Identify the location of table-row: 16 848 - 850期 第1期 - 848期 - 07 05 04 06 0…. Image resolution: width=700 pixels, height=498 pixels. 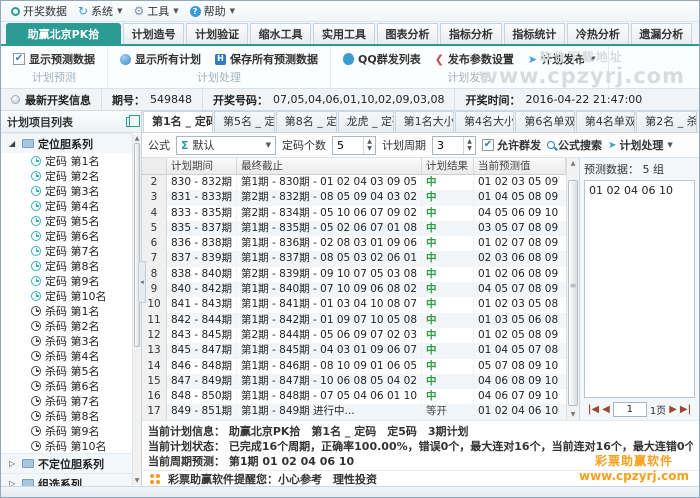
(354, 397).